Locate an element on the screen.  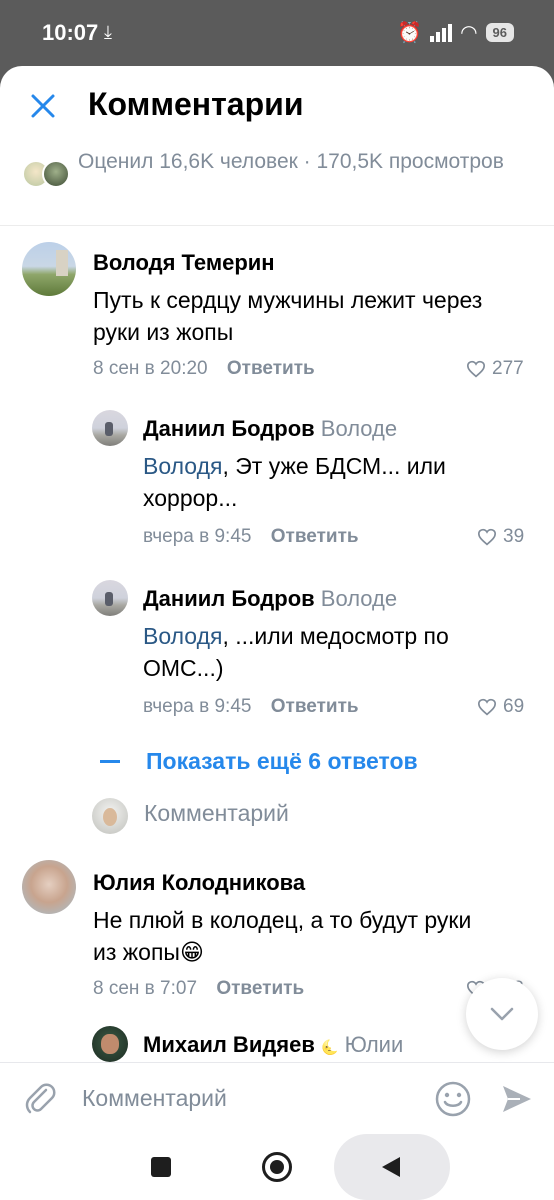
alarm-icon: ⏰ is located at coordinates (410, 33).